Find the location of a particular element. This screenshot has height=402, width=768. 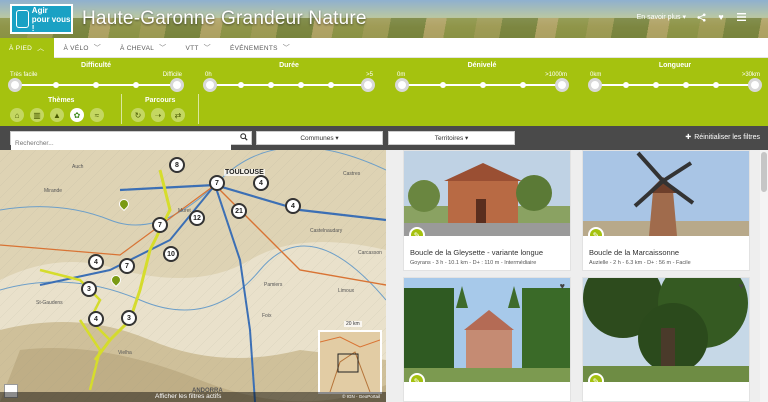

one-way-icon: ➝ is located at coordinates (158, 115).